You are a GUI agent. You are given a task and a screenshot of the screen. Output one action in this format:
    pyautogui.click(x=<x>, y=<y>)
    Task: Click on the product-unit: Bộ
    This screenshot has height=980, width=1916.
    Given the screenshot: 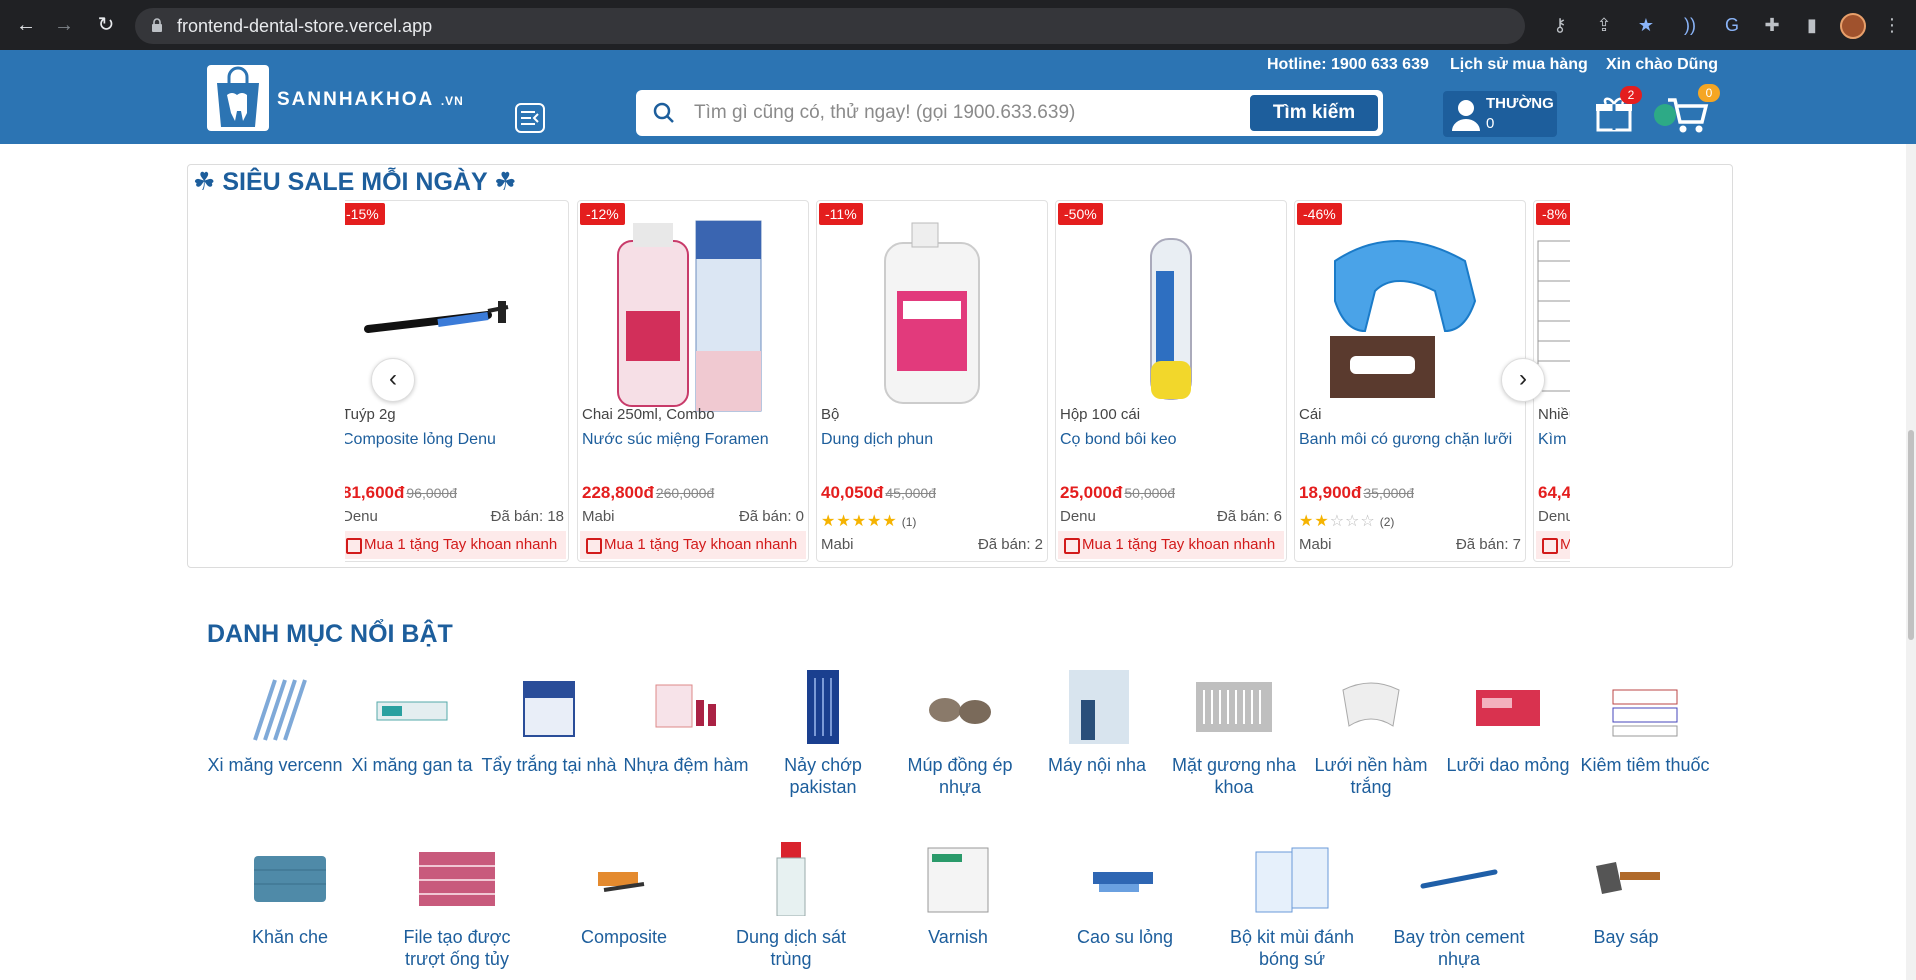 What is the action you would take?
    pyautogui.click(x=830, y=414)
    